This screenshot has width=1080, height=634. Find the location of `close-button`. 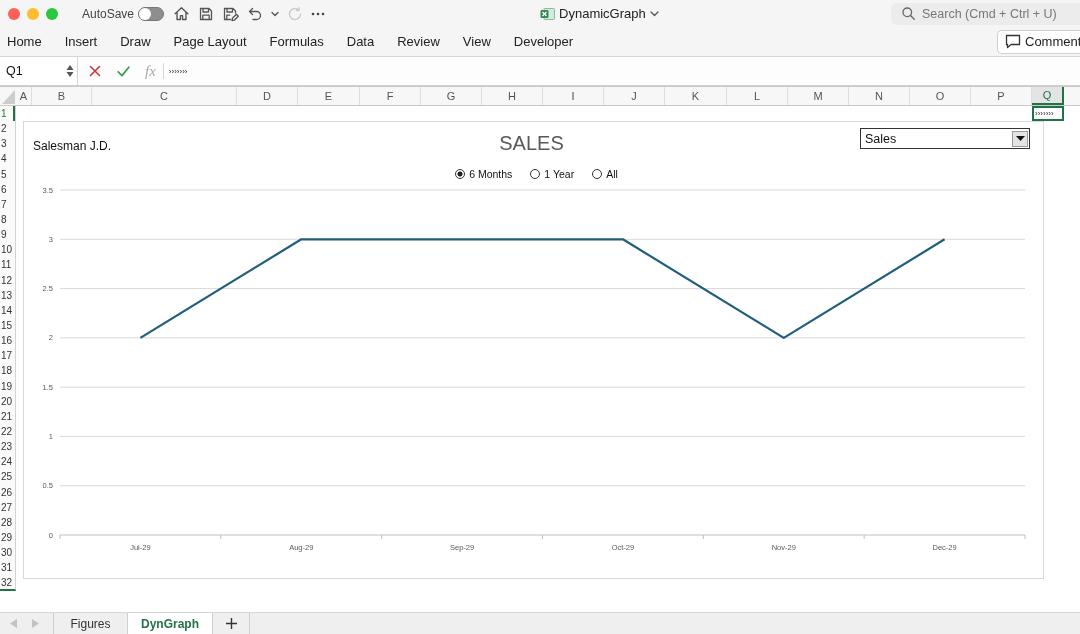

close-button is located at coordinates (14, 13).